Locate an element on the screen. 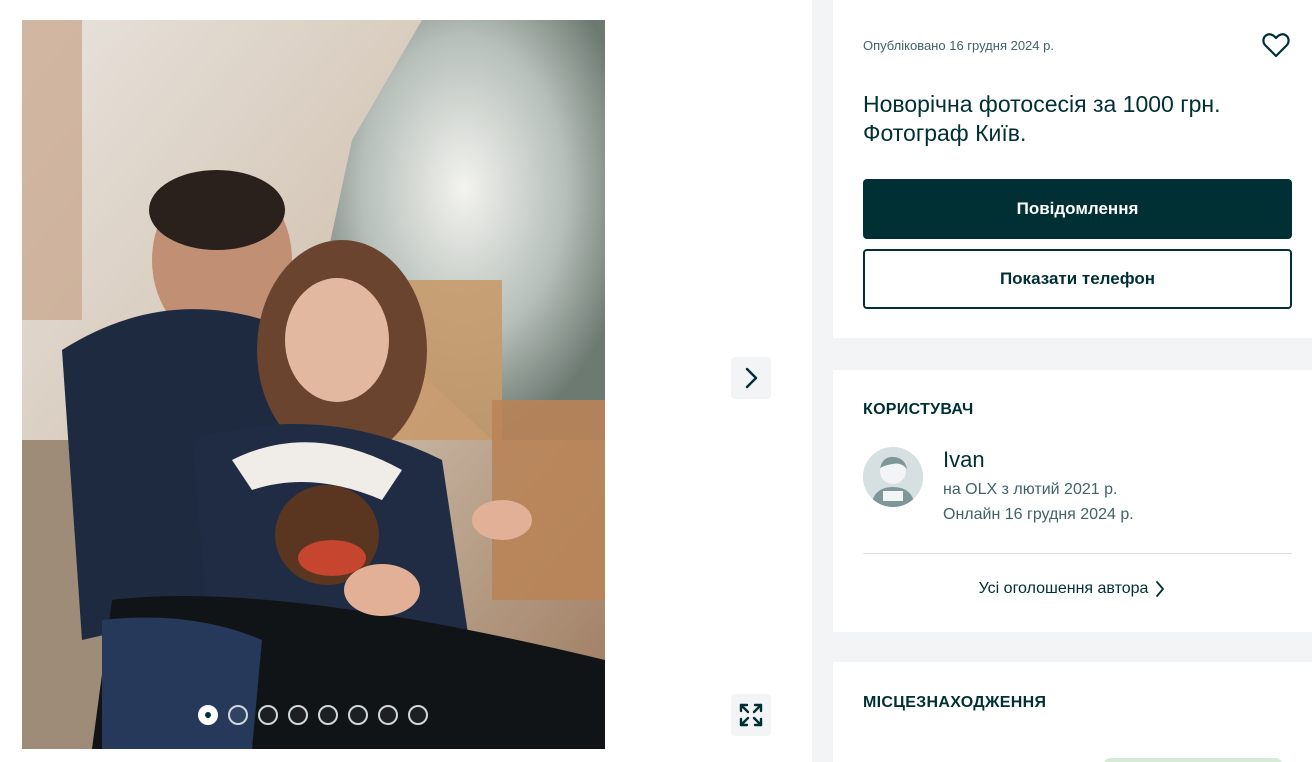 Image resolution: width=1312 pixels, height=762 pixels. show-phone-button: Показати телефон is located at coordinates (1077, 279).